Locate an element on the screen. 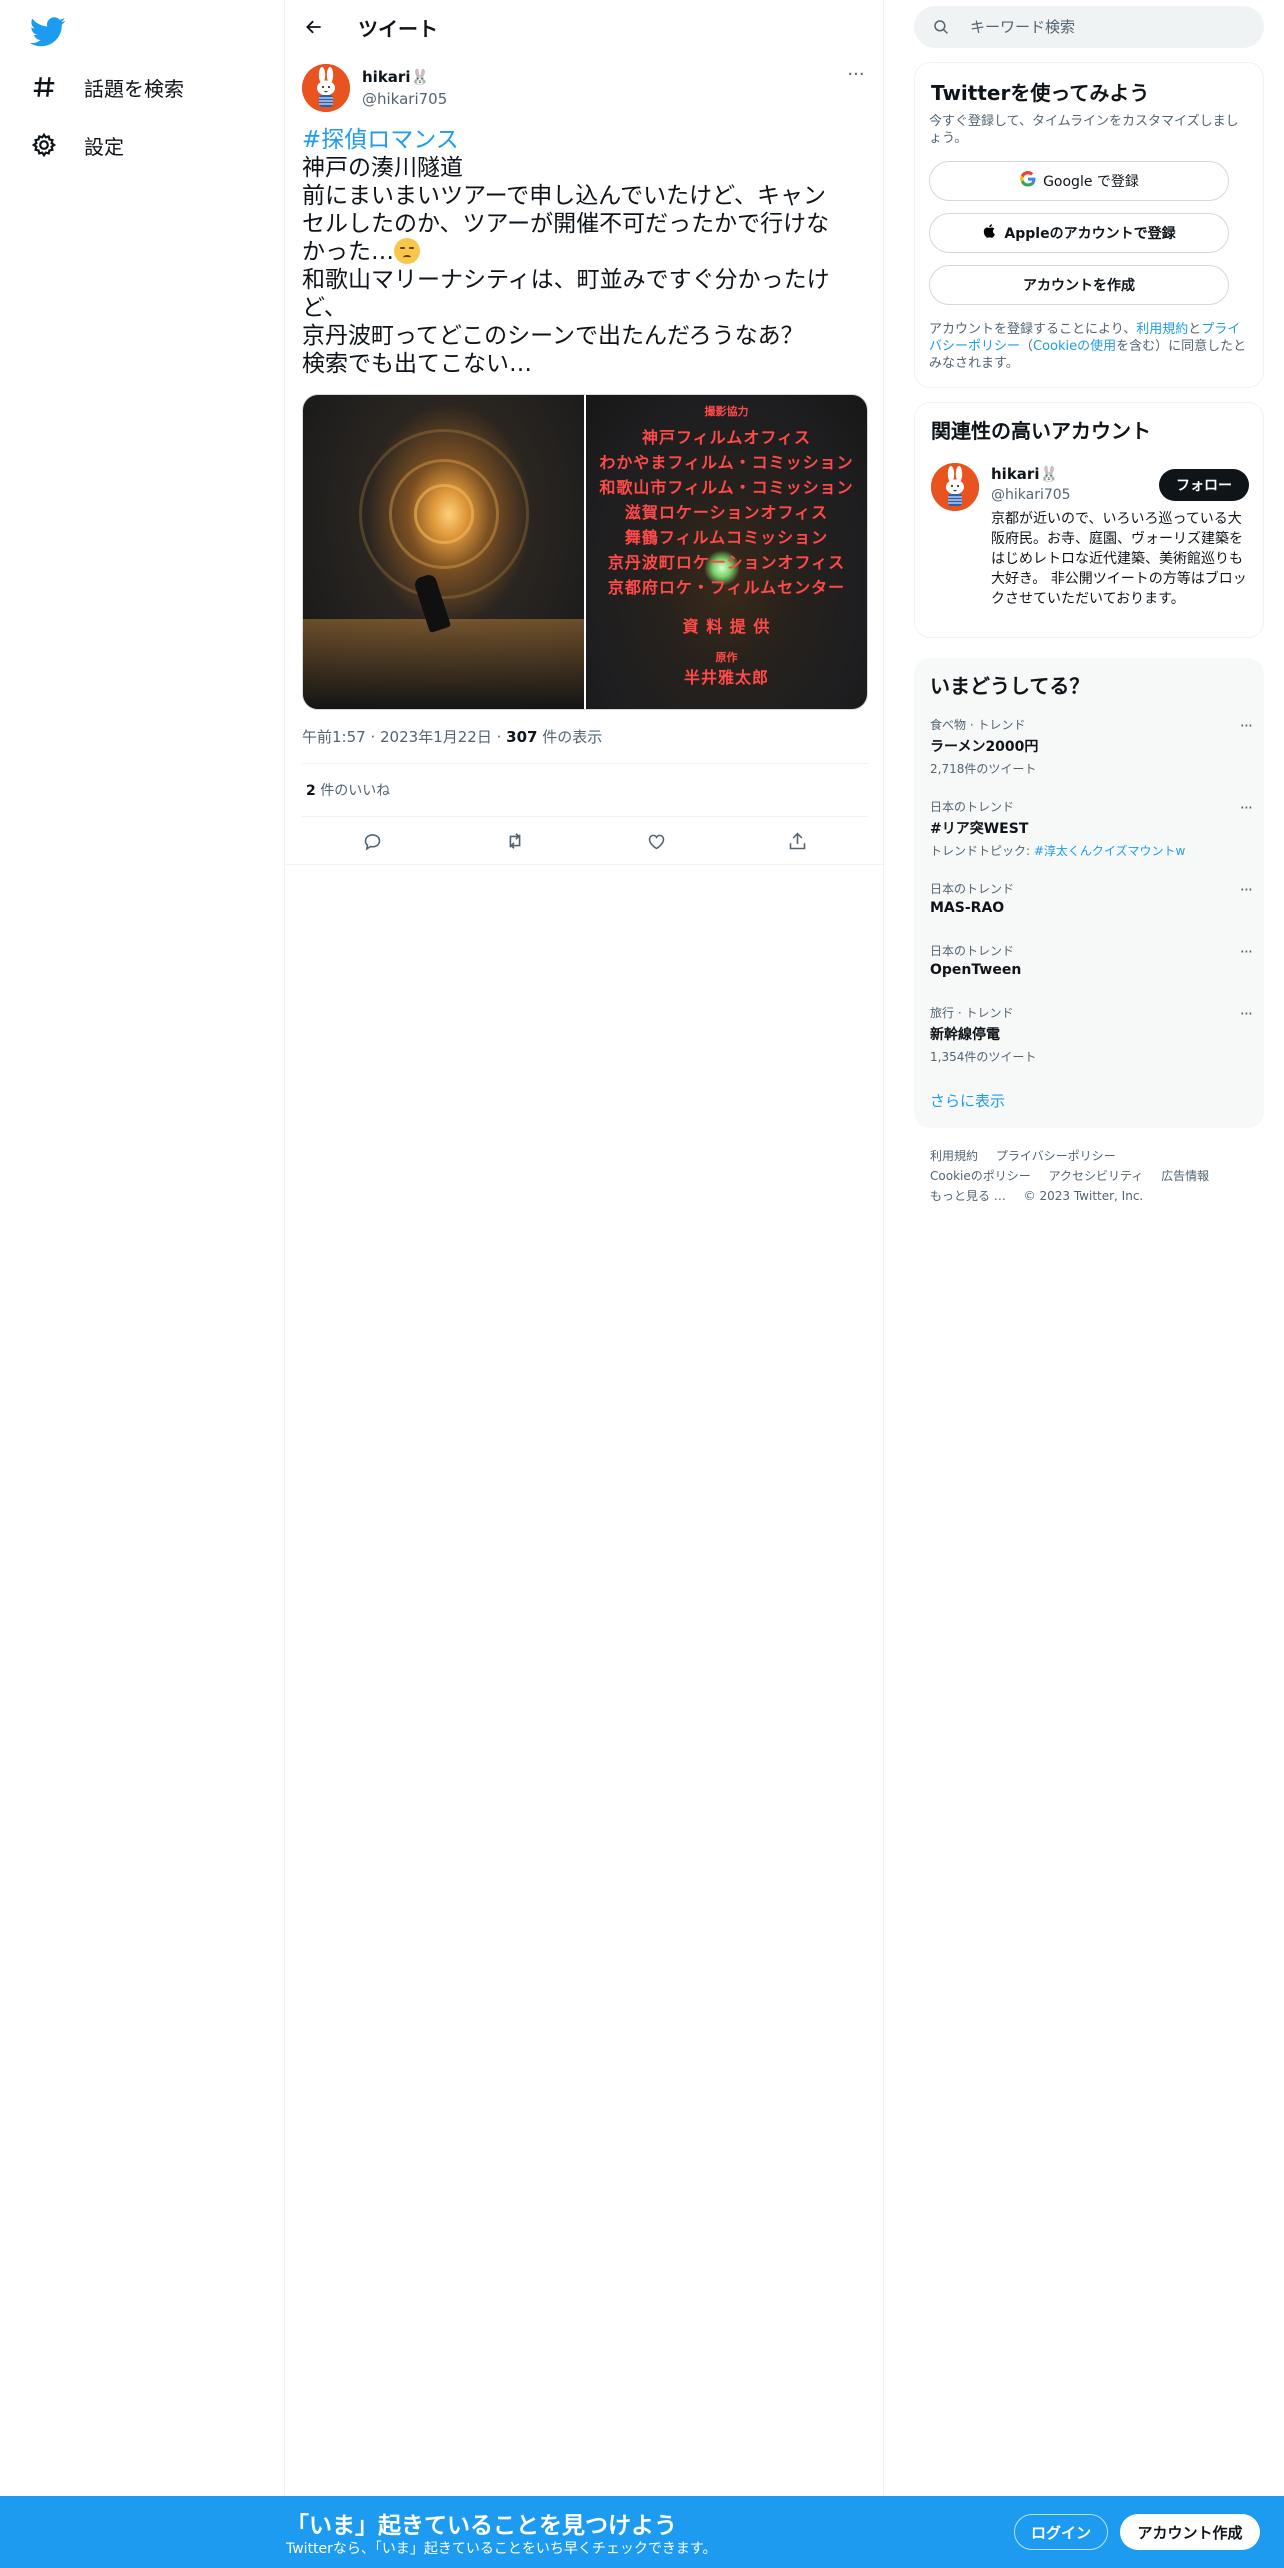 The image size is (1284, 2568). hashtag-icon is located at coordinates (44, 87).